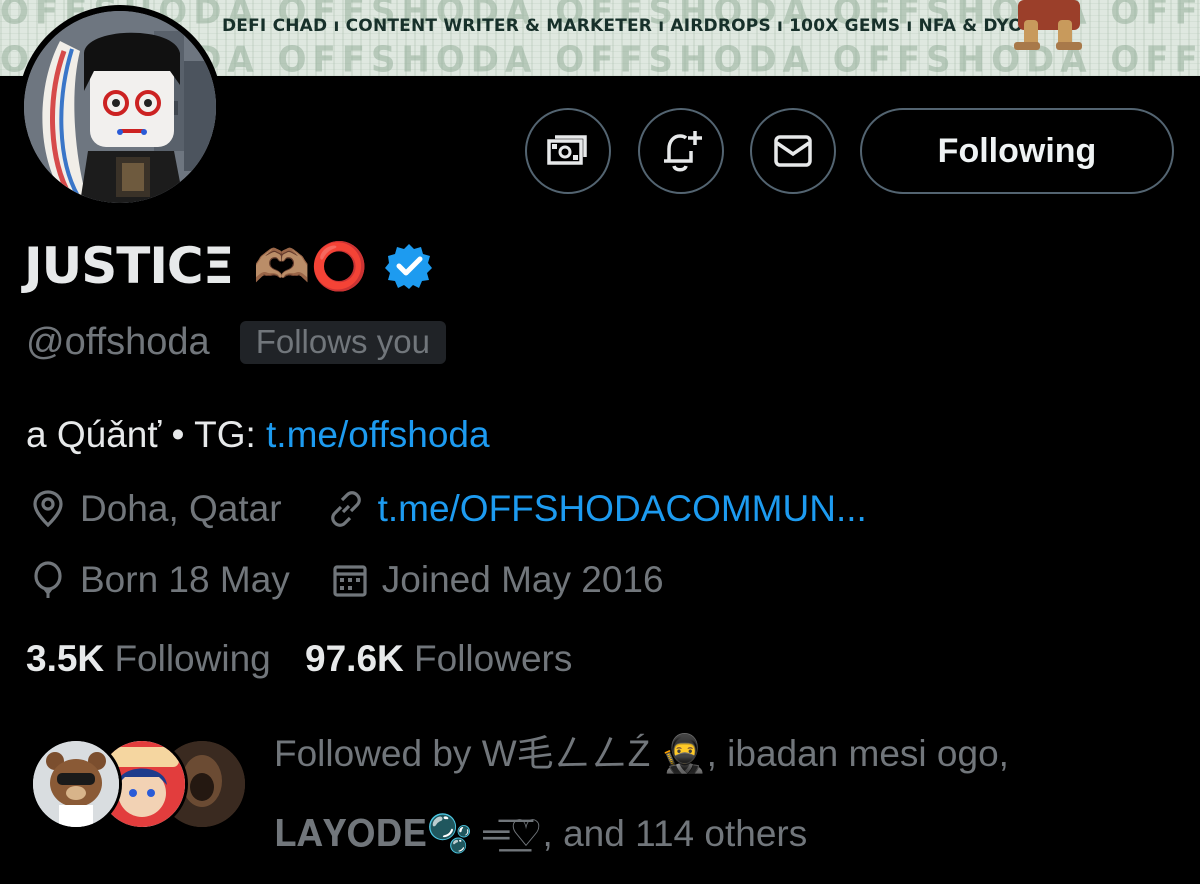  Describe the element at coordinates (350, 581) in the screenshot. I see `calendar-icon` at that location.